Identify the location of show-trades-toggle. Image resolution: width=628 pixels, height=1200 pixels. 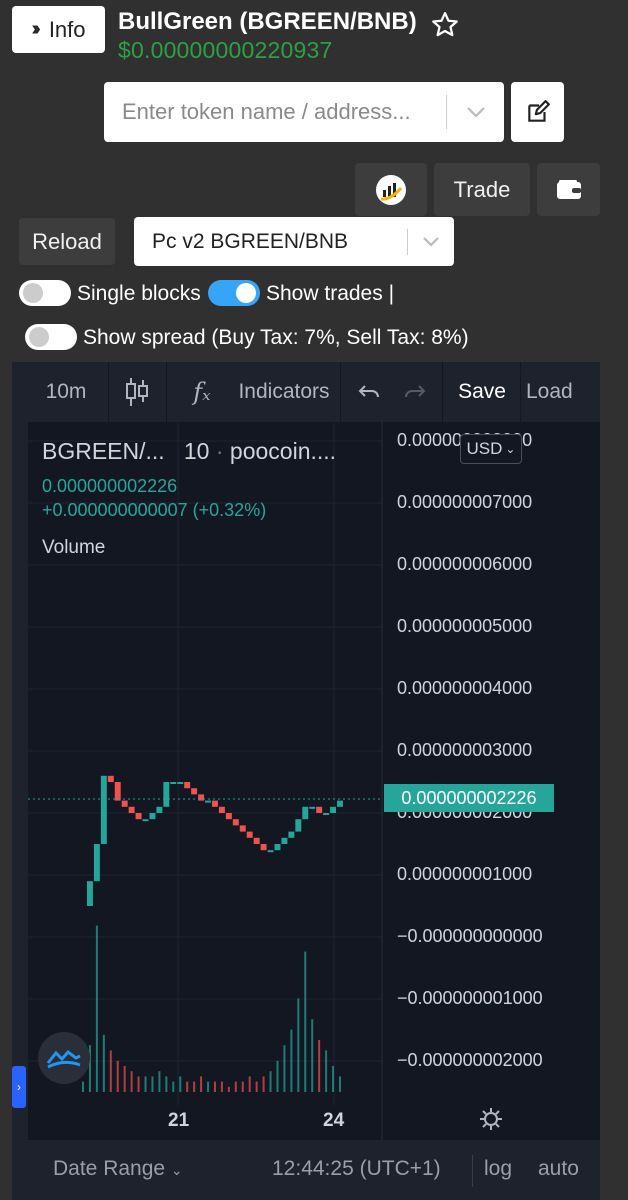
(234, 293).